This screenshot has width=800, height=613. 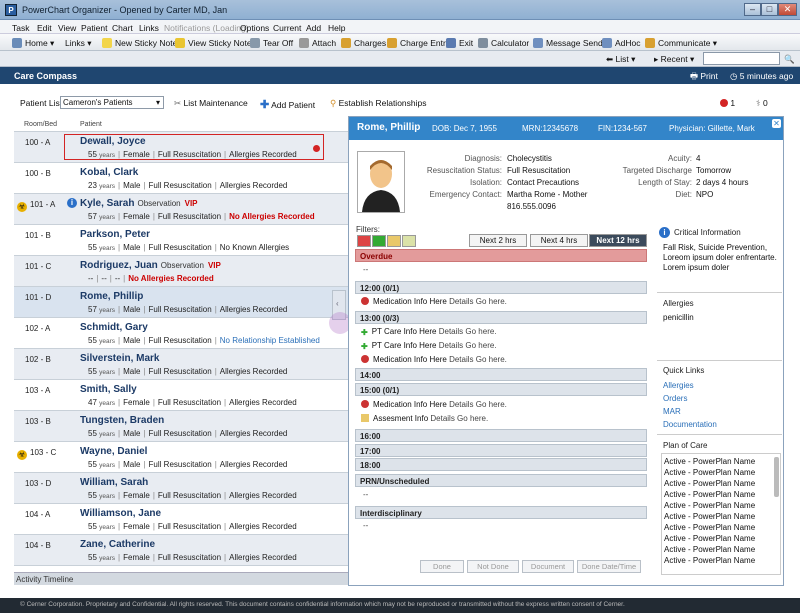 I want to click on menu-chart: Chart, so click(x=122, y=28).